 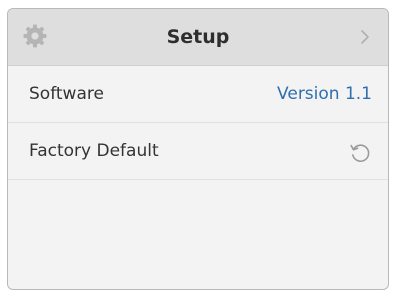 What do you see at coordinates (94, 151) in the screenshot?
I see `factory-default-label: Factory Default` at bounding box center [94, 151].